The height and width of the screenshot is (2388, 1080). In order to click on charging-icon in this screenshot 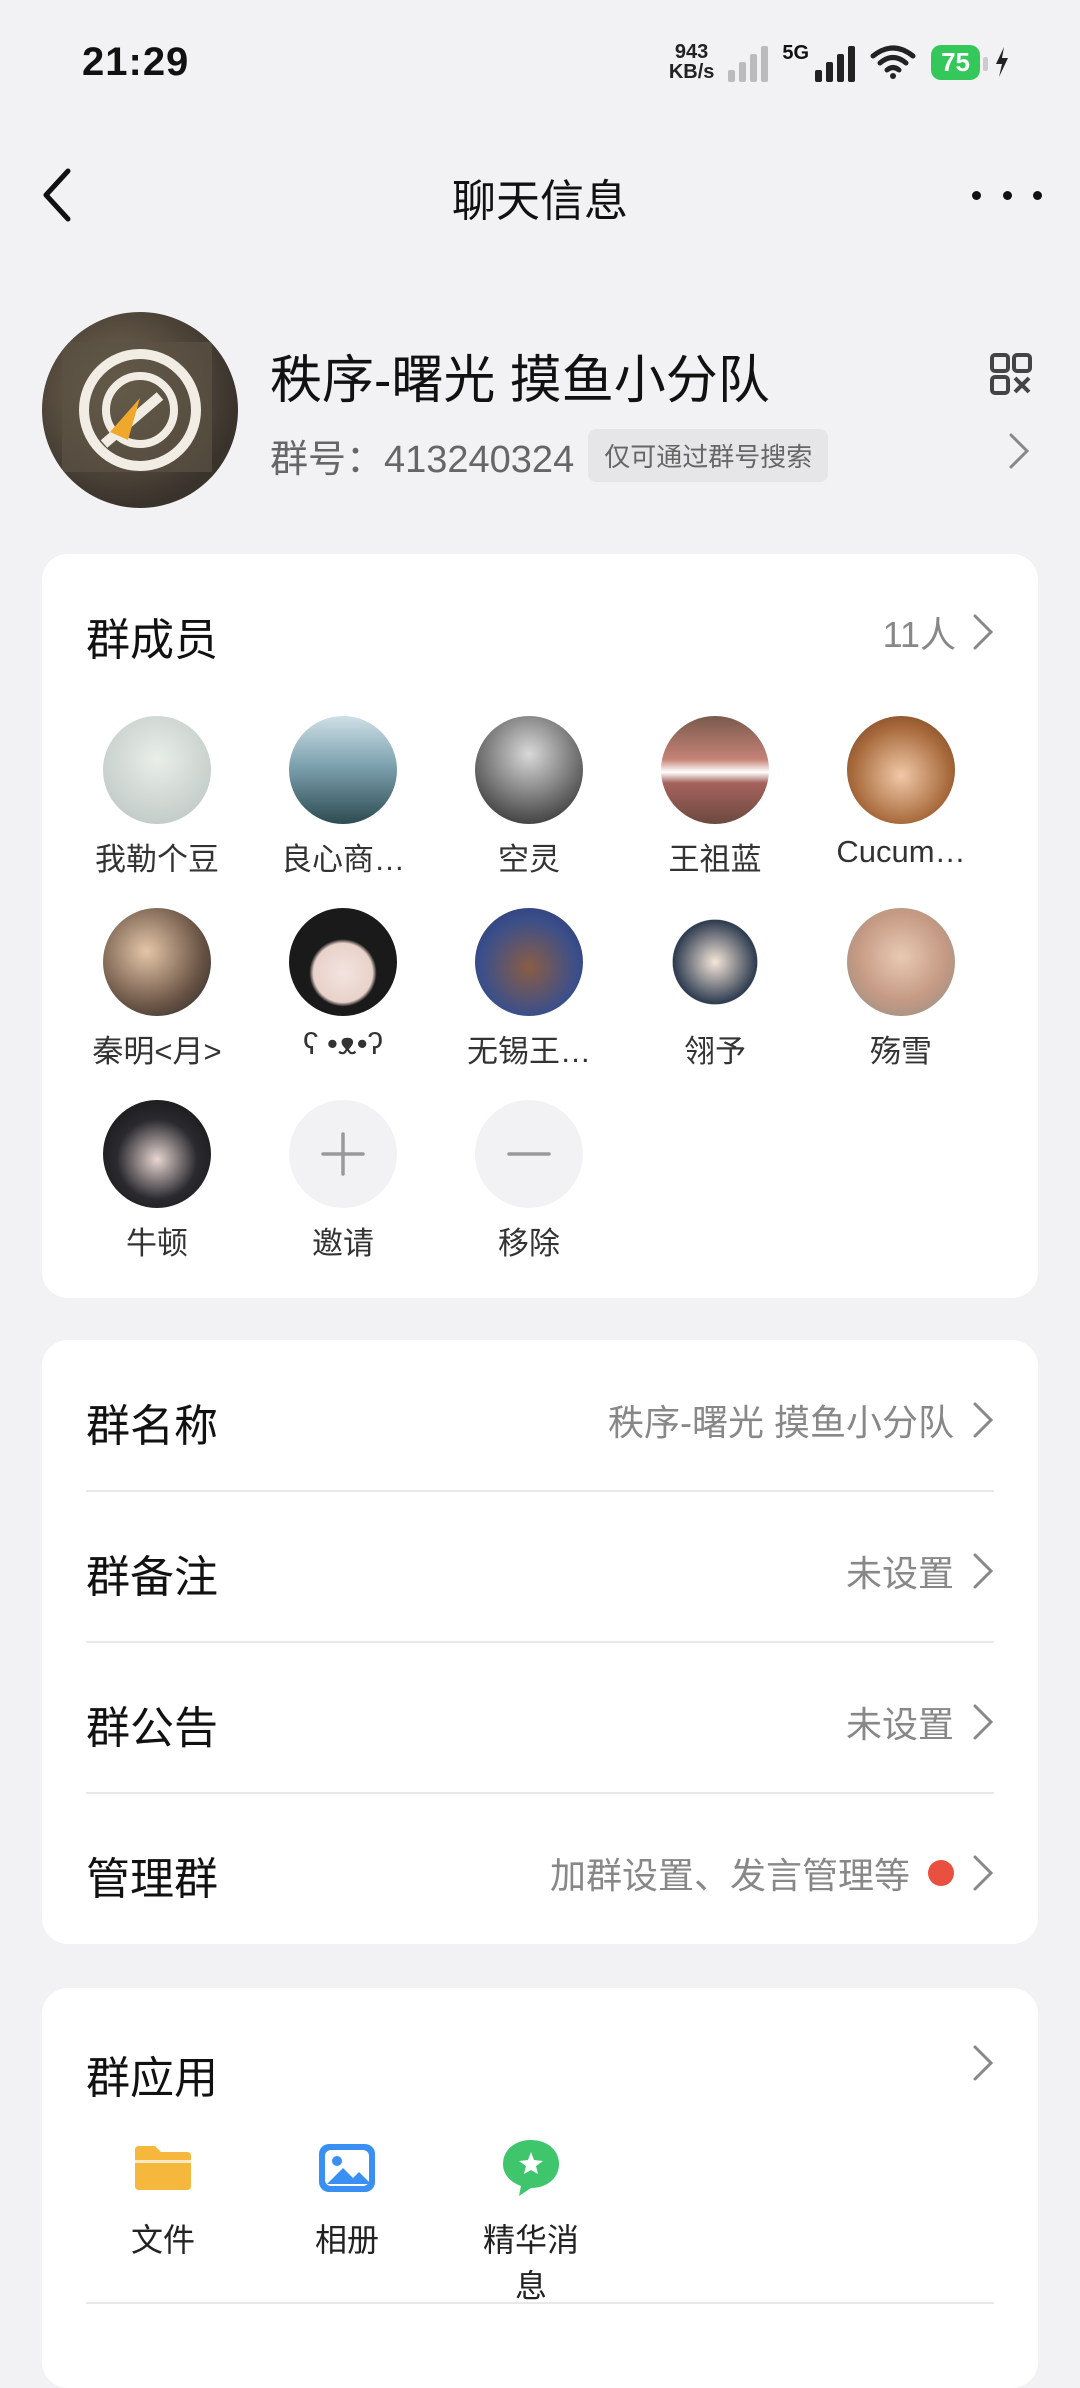, I will do `click(1002, 62)`.